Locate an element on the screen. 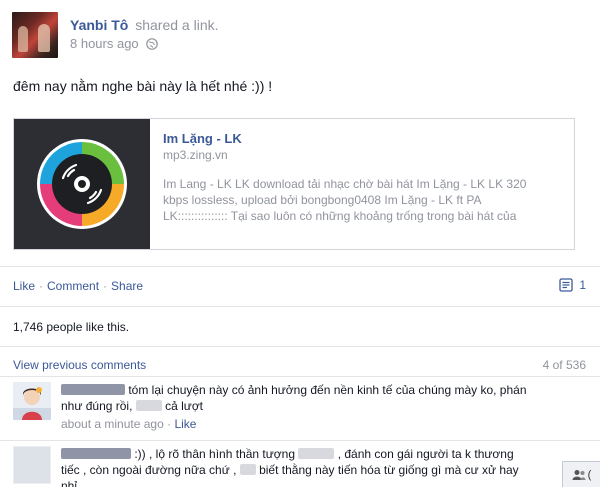 Image resolution: width=600 pixels, height=487 pixels. comment-timestamp: about a minute ago is located at coordinates (112, 424).